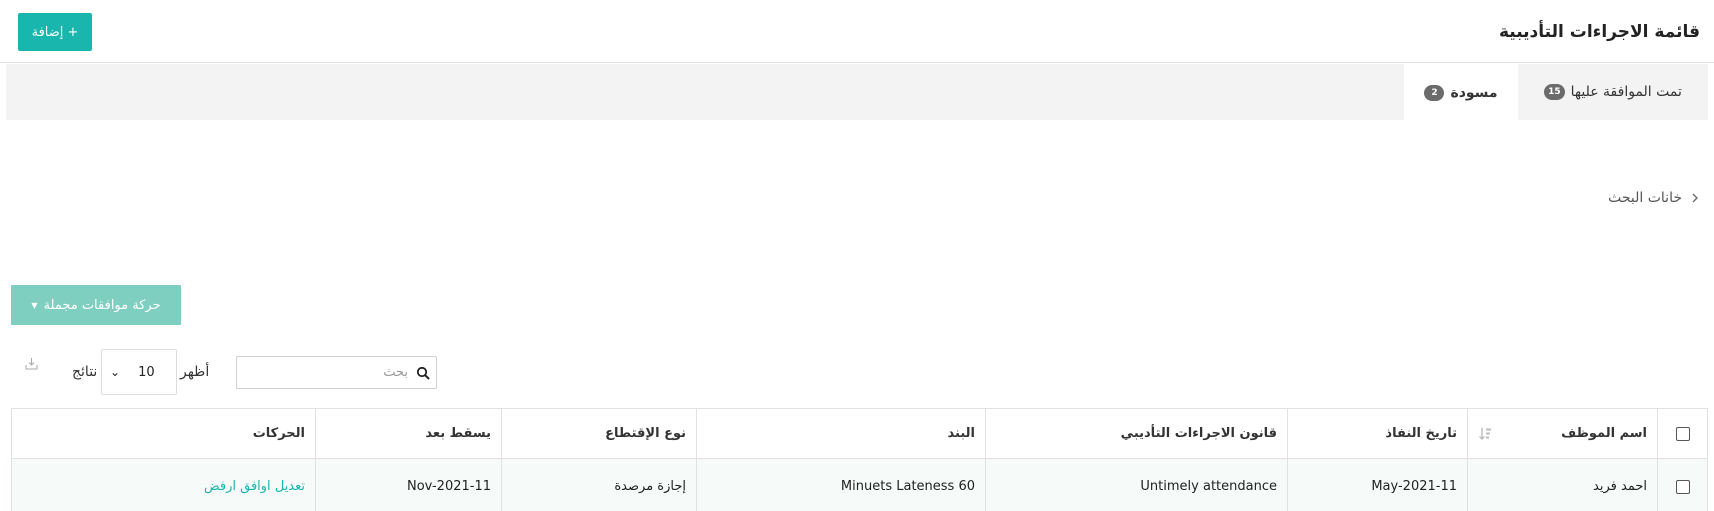  What do you see at coordinates (255, 486) in the screenshot?
I see `approve-link: اوافق` at bounding box center [255, 486].